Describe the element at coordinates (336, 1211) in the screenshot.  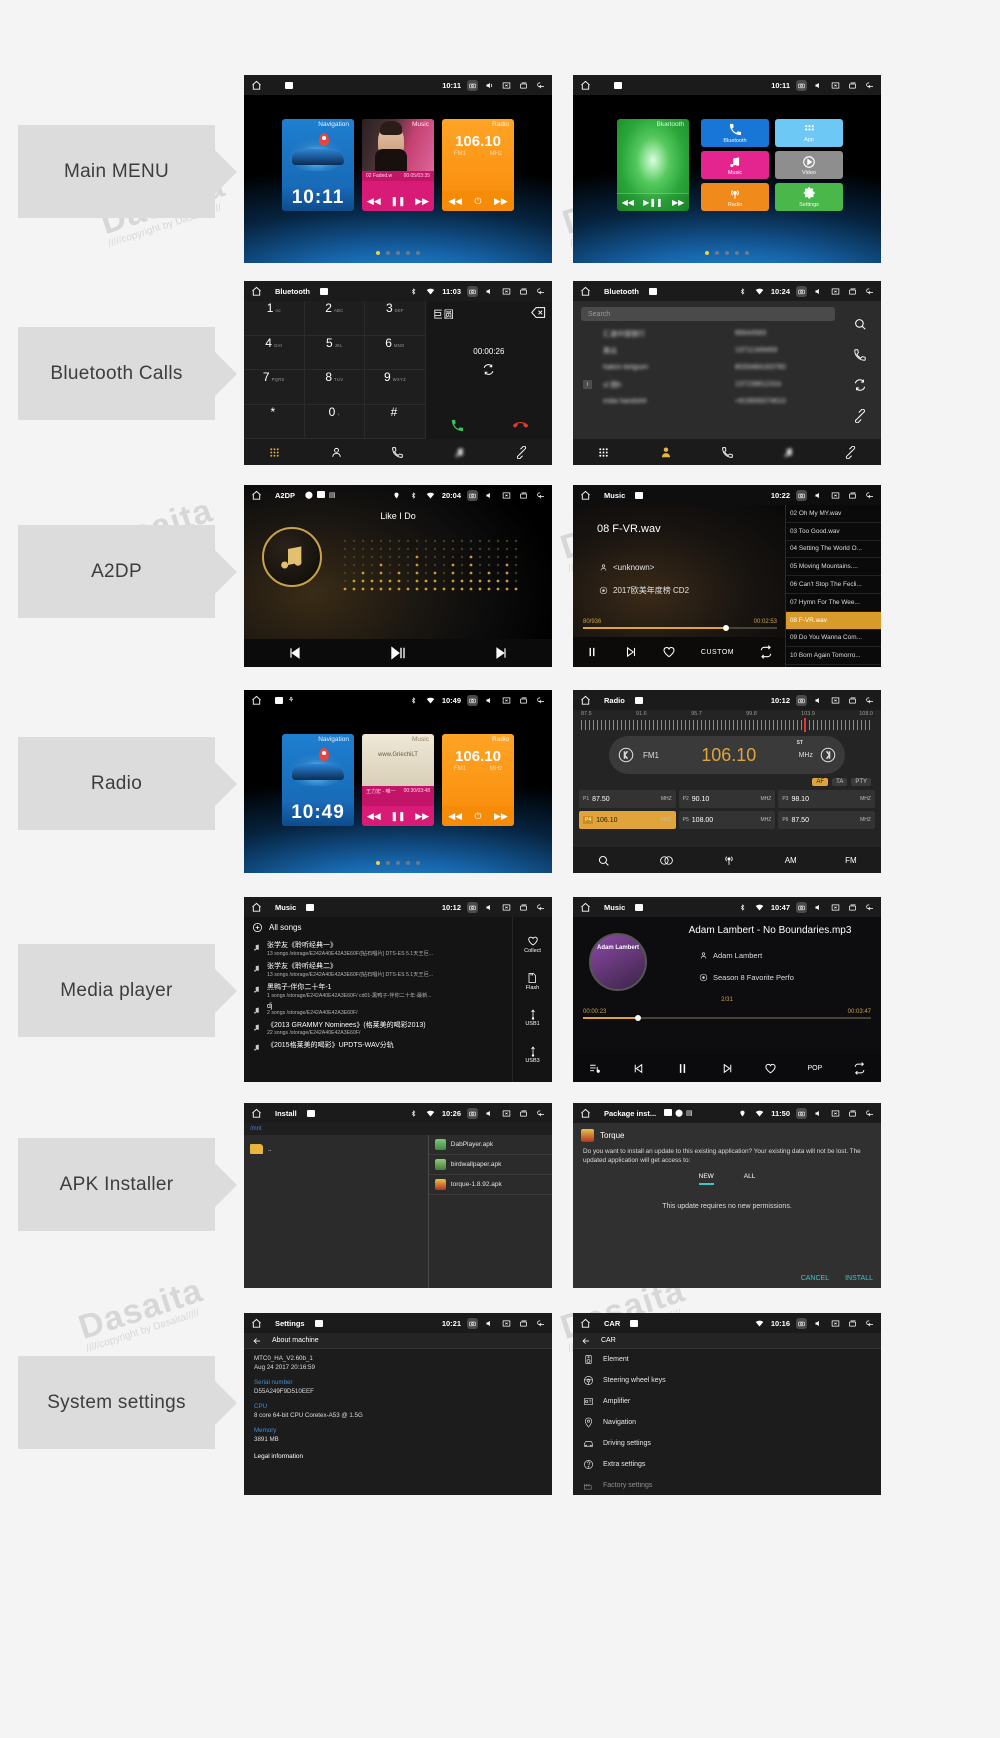
I see `file-browser-left-pane: ..` at that location.